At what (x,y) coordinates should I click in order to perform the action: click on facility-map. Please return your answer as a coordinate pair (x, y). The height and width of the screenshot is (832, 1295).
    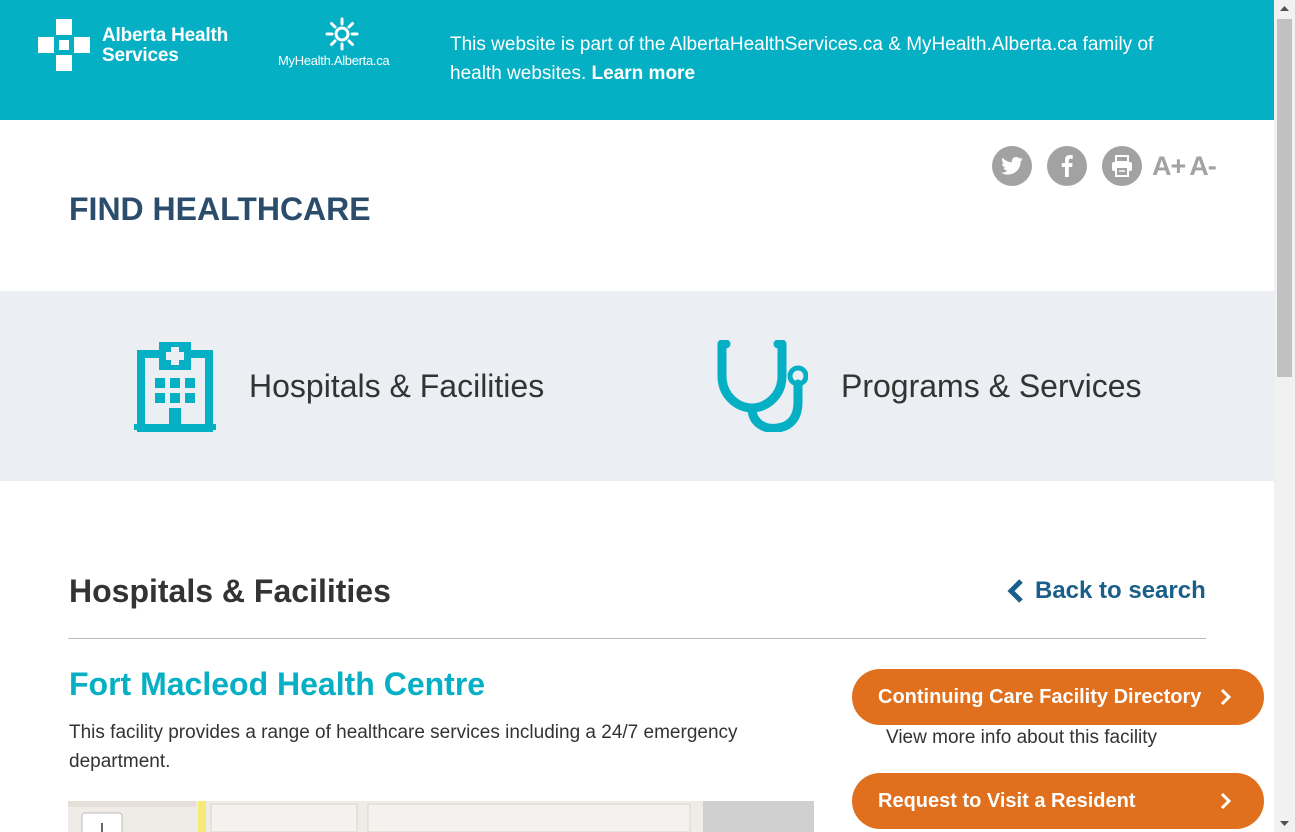
    Looking at the image, I should click on (441, 816).